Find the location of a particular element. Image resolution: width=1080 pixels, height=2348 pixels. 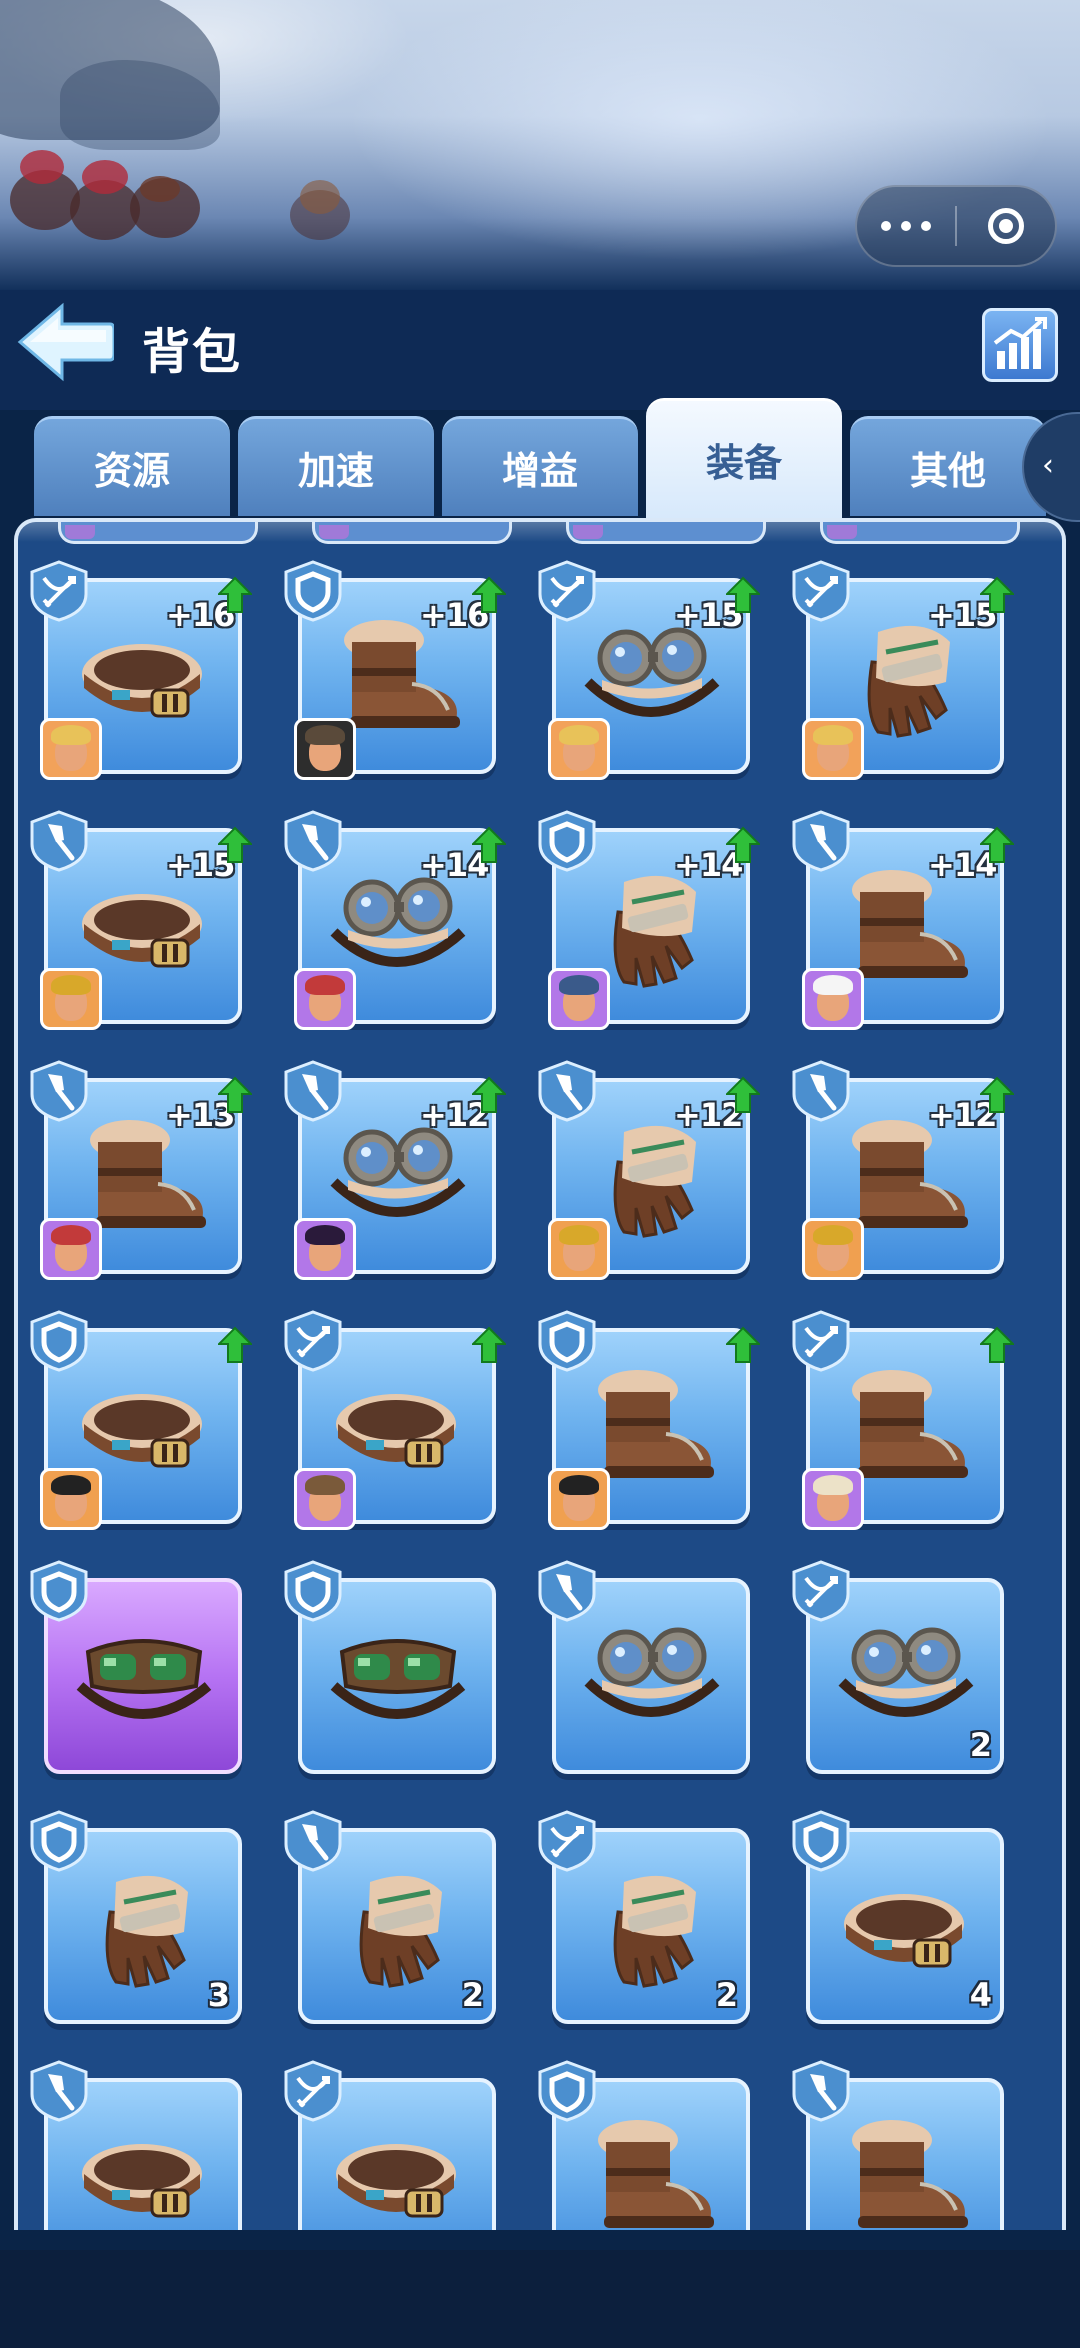

more-dots-icon is located at coordinates (906, 226).